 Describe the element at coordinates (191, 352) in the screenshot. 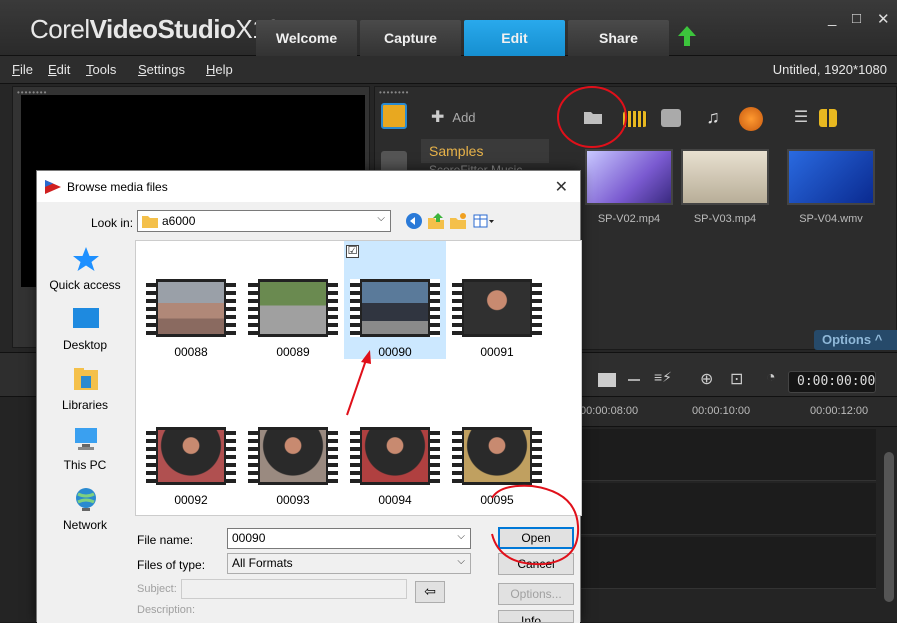

I see `file-name: 00088` at that location.